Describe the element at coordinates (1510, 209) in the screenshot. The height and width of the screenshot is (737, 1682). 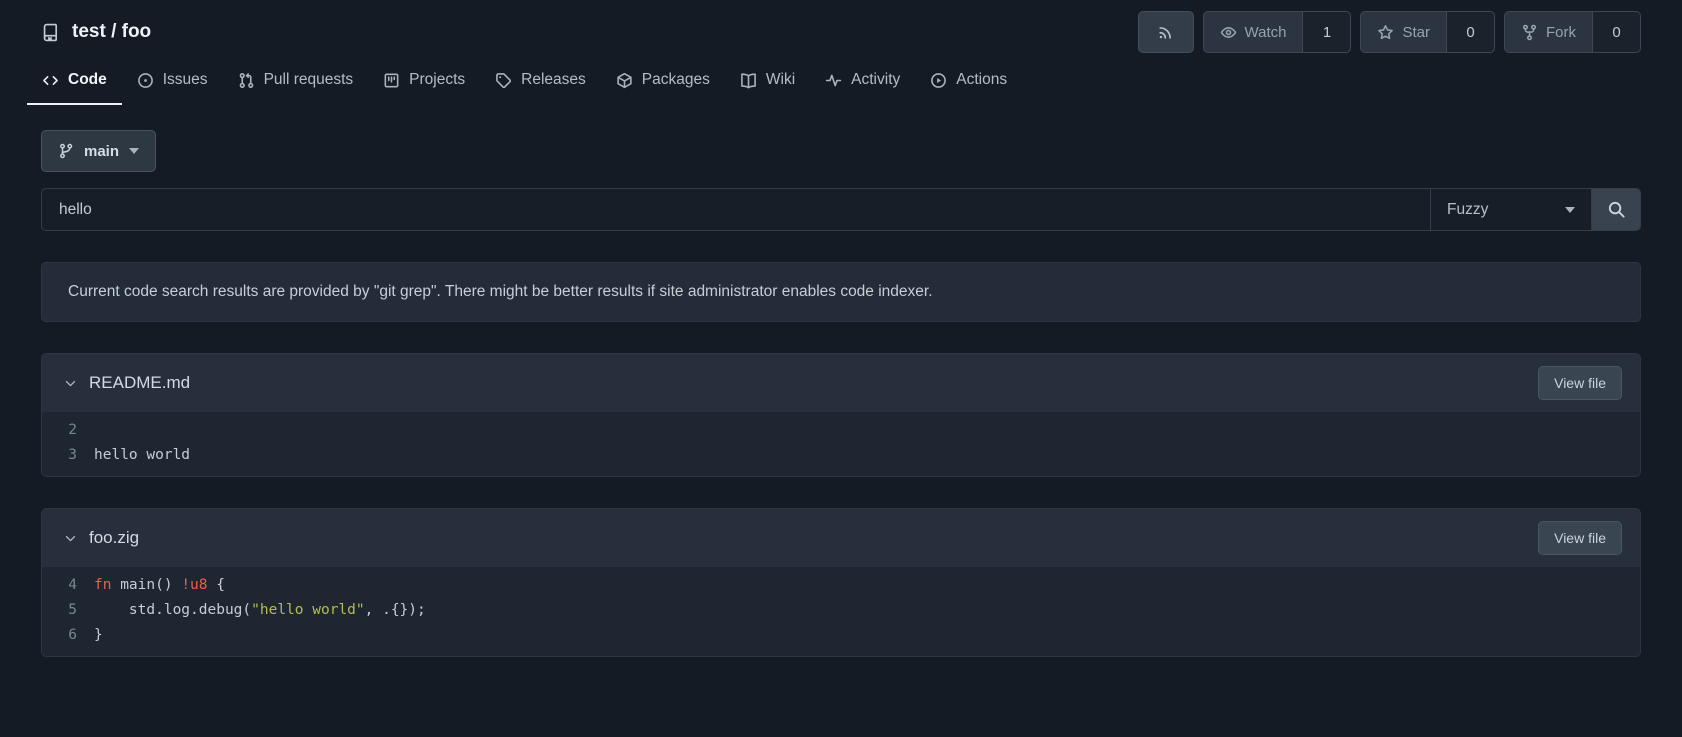
I see `search-mode-select: Fuzzy` at that location.